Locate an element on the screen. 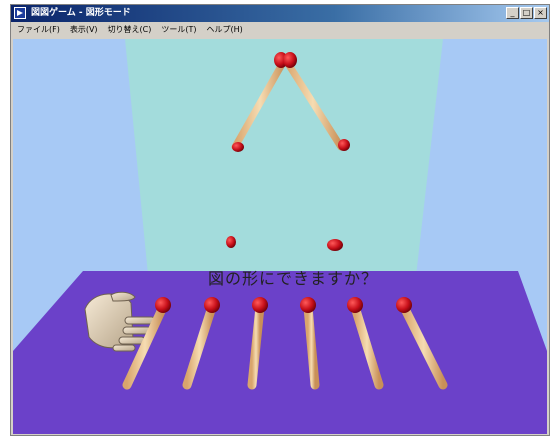 This screenshot has height=443, width=556. question-text: 図の形にできますか？ is located at coordinates (292, 278).